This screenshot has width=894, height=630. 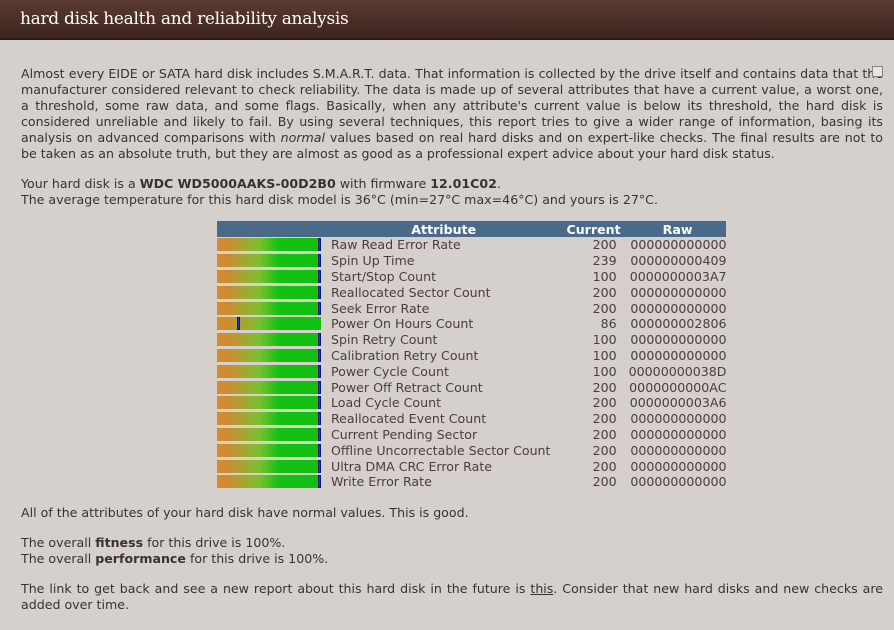 I want to click on intro-emphasis: normal, so click(x=302, y=137).